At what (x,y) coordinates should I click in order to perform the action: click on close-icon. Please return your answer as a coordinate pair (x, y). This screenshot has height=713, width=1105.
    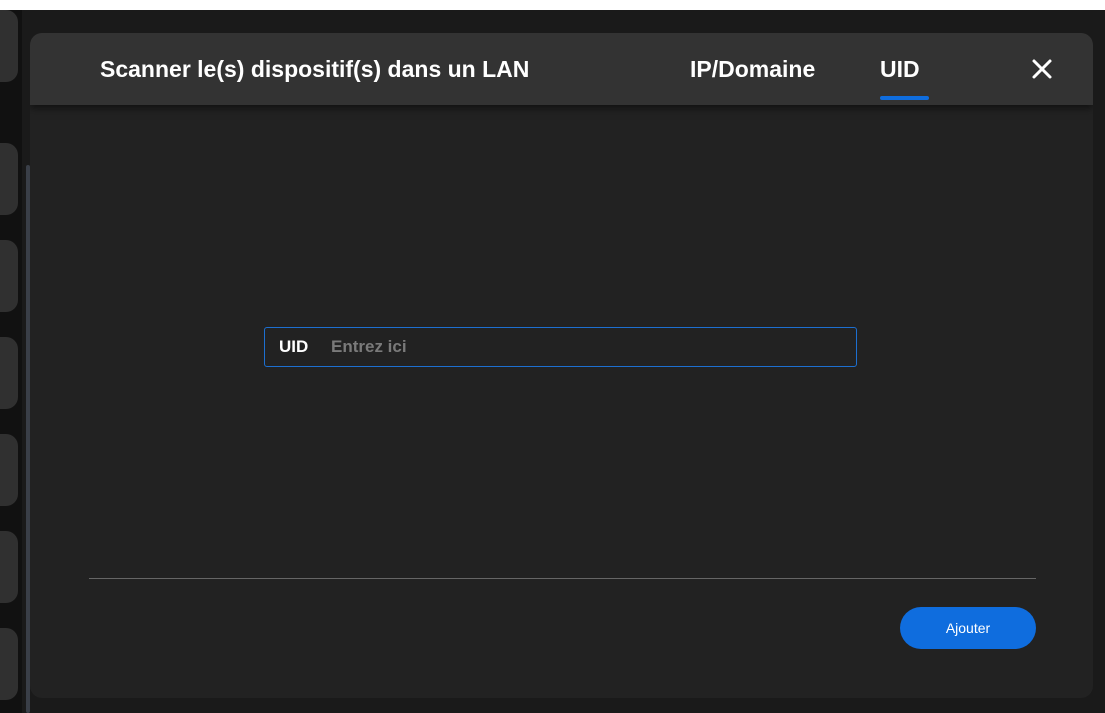
    Looking at the image, I should click on (1042, 69).